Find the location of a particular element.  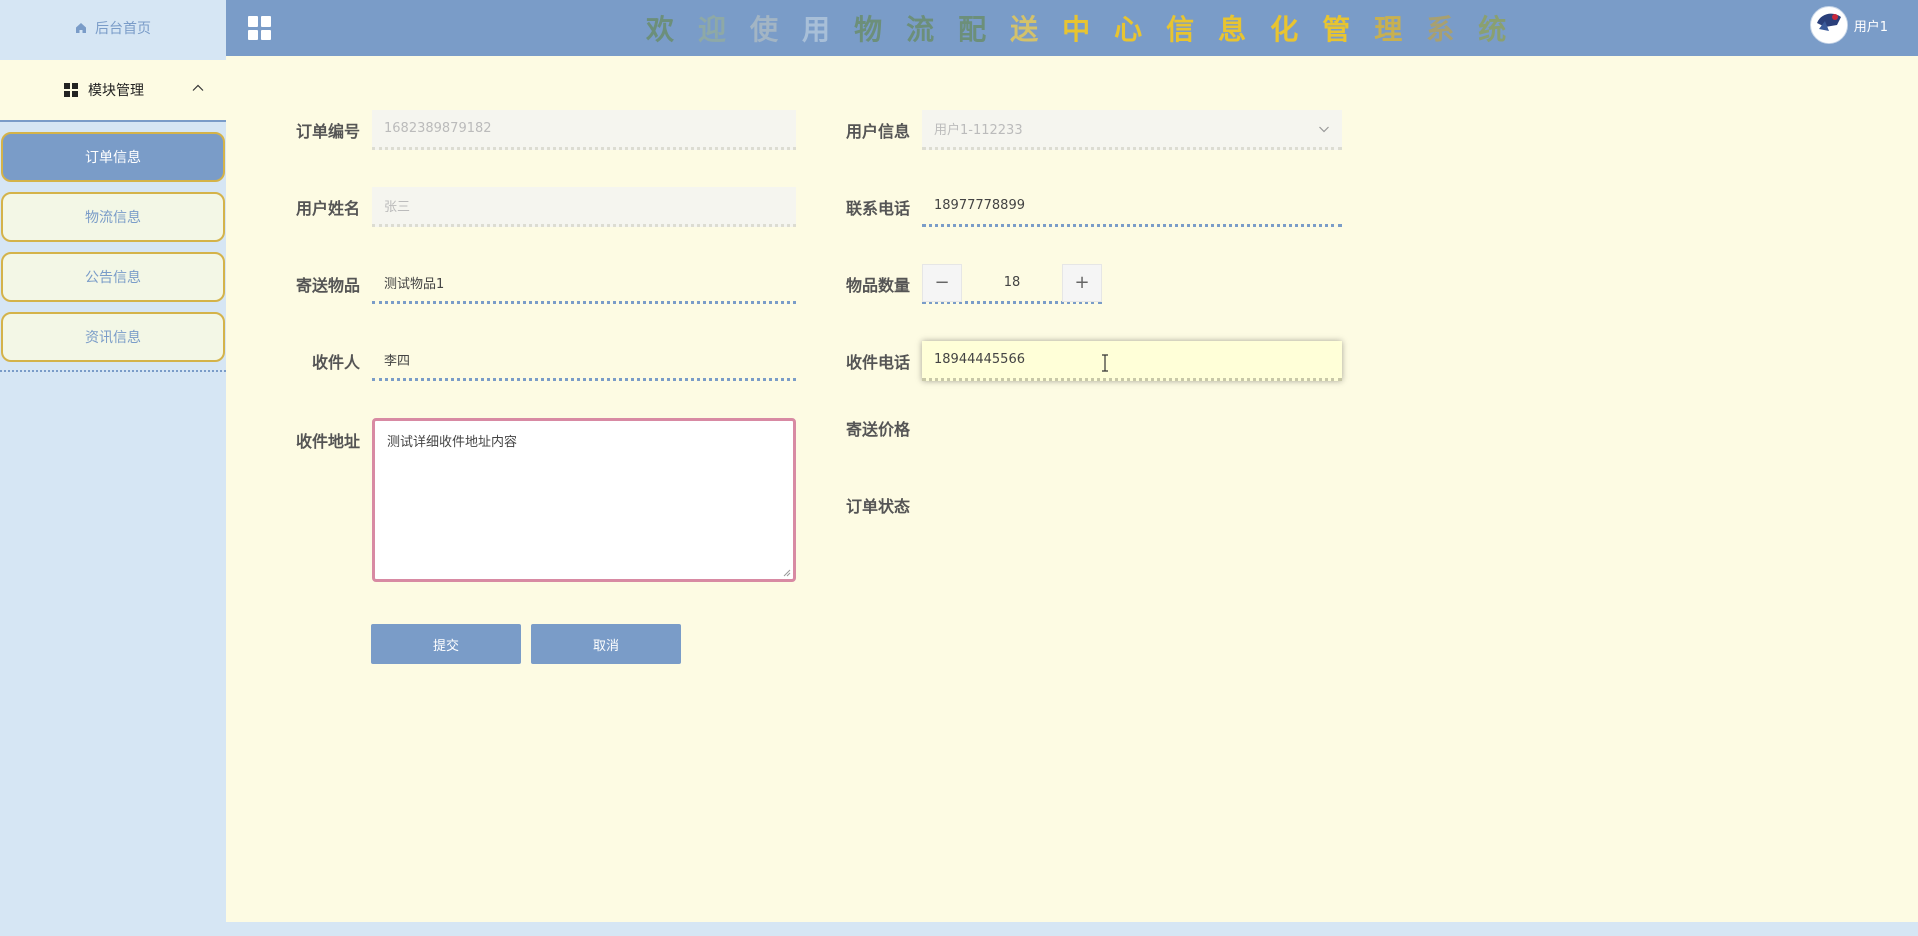

bottom-bar is located at coordinates (959, 929).